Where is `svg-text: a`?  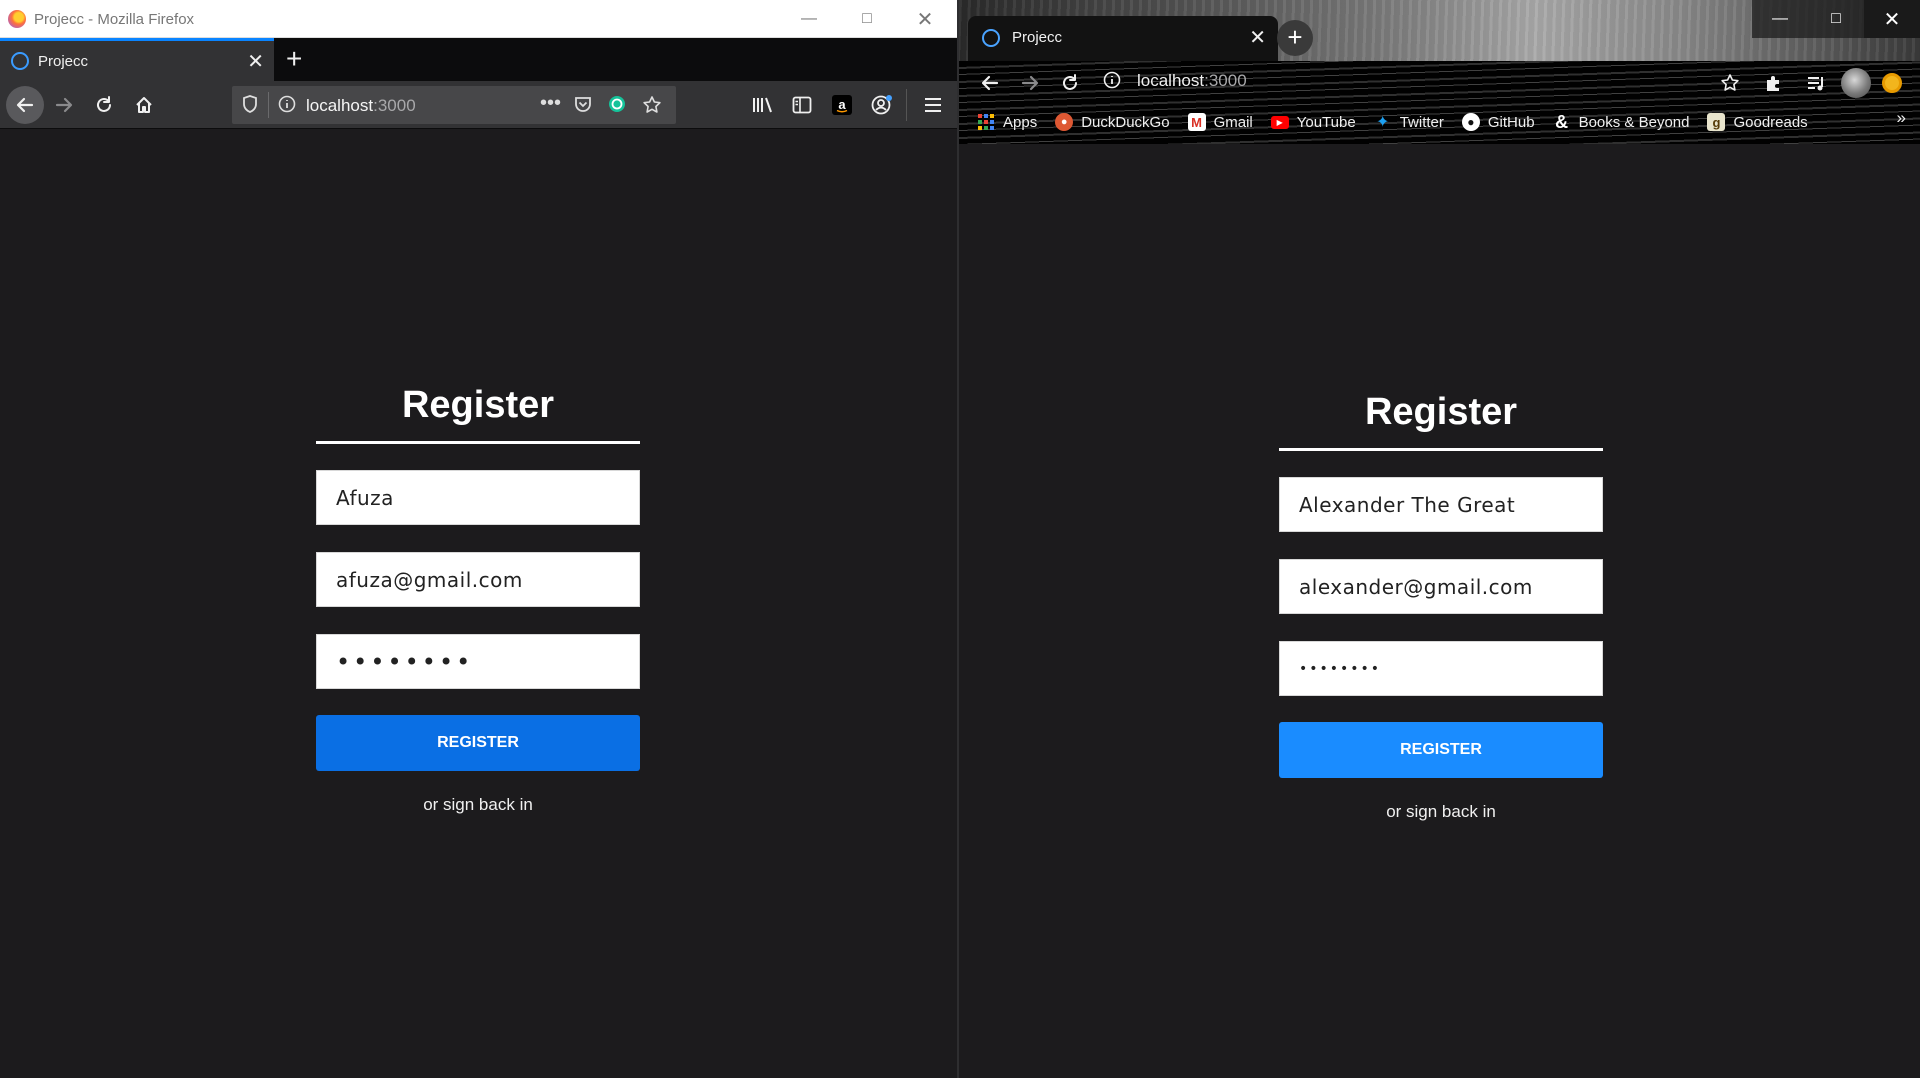
svg-text: a is located at coordinates (842, 104).